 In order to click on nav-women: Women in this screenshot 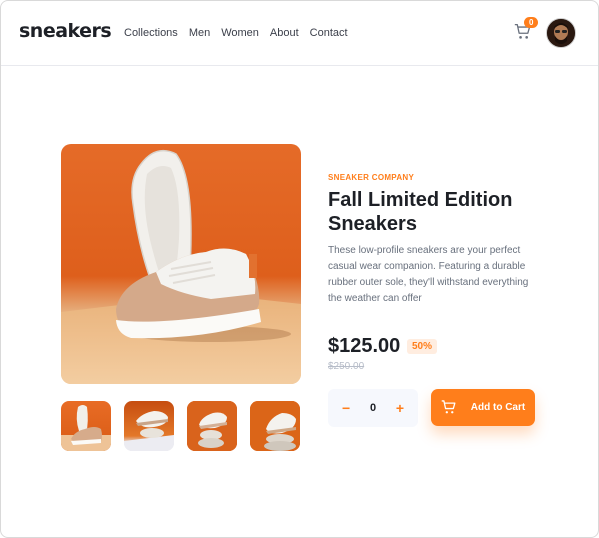, I will do `click(240, 33)`.